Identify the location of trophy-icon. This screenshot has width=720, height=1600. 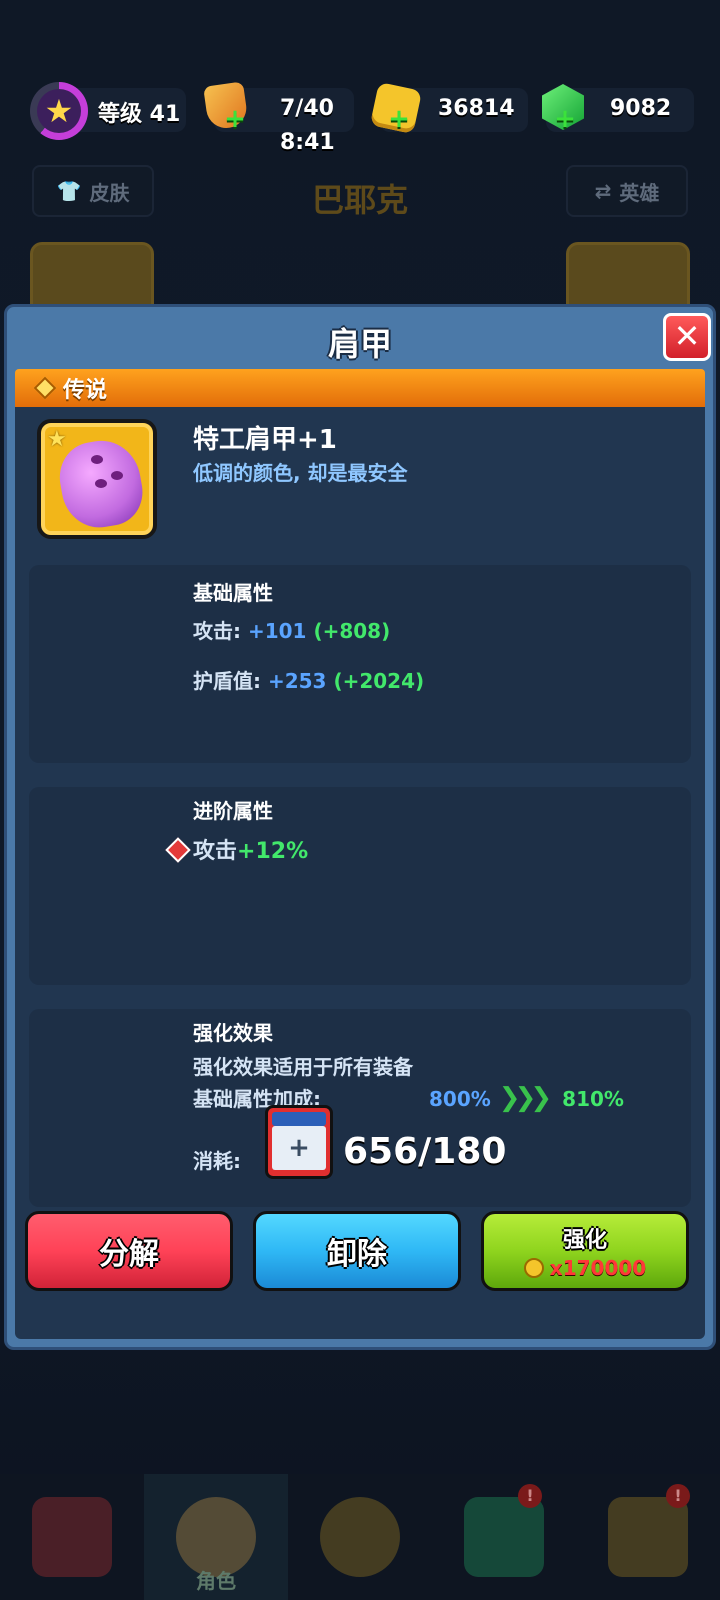
(648, 1537).